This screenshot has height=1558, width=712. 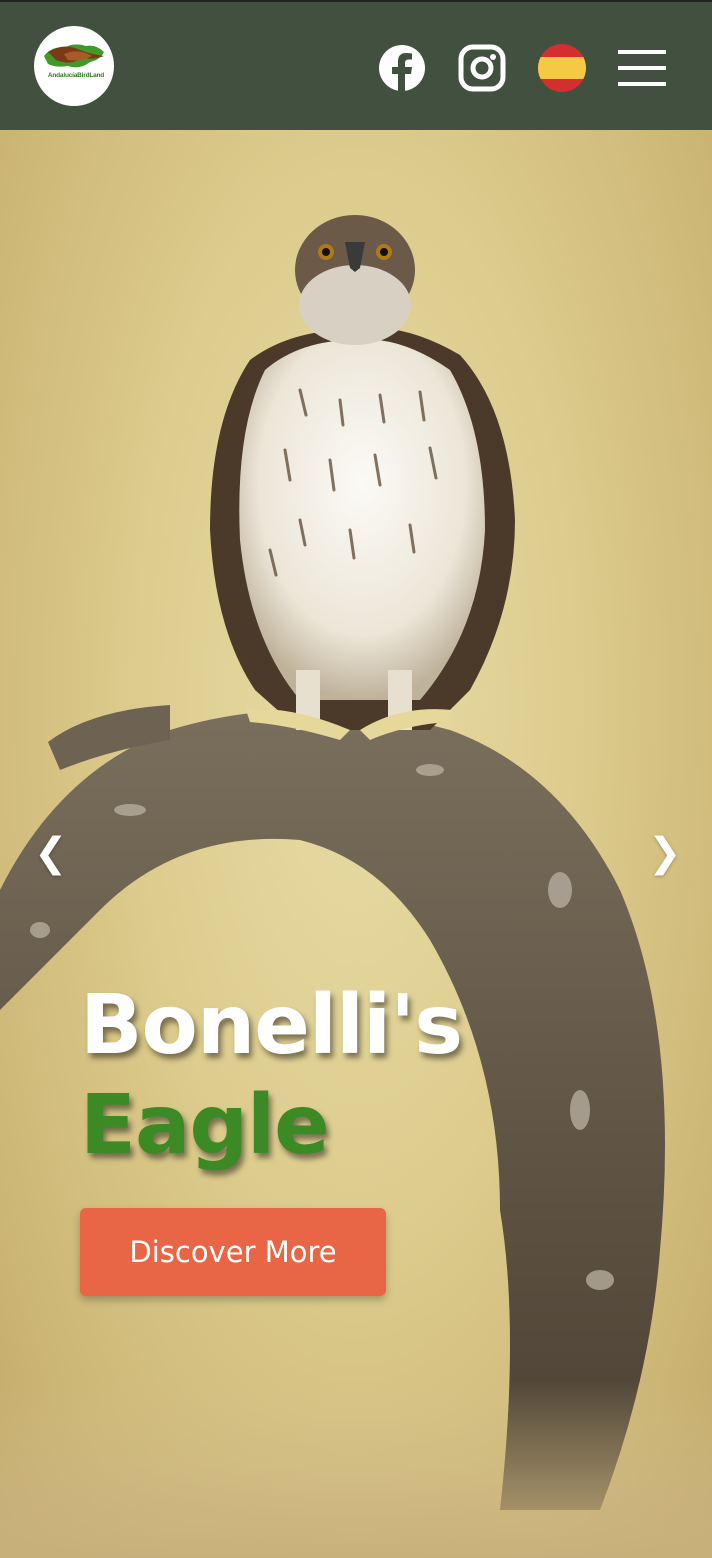 I want to click on facebook-link, so click(x=402, y=68).